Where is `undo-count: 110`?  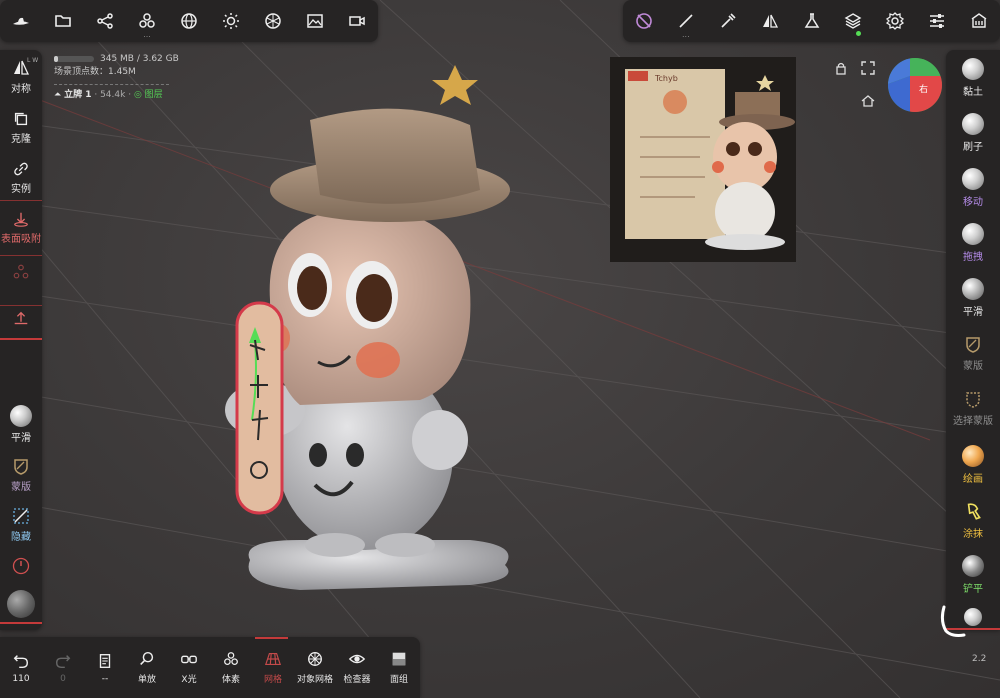
undo-count: 110 is located at coordinates (21, 678).